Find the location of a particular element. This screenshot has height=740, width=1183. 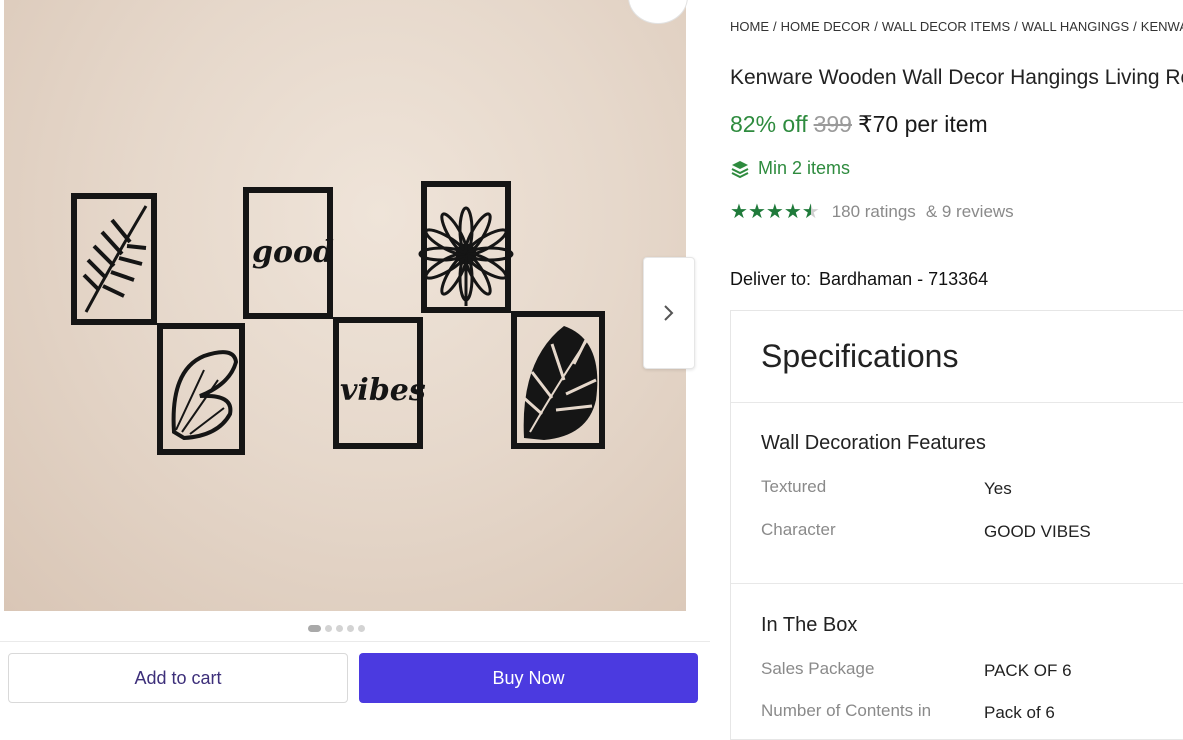

vibes-word: vibes is located at coordinates (383, 390).